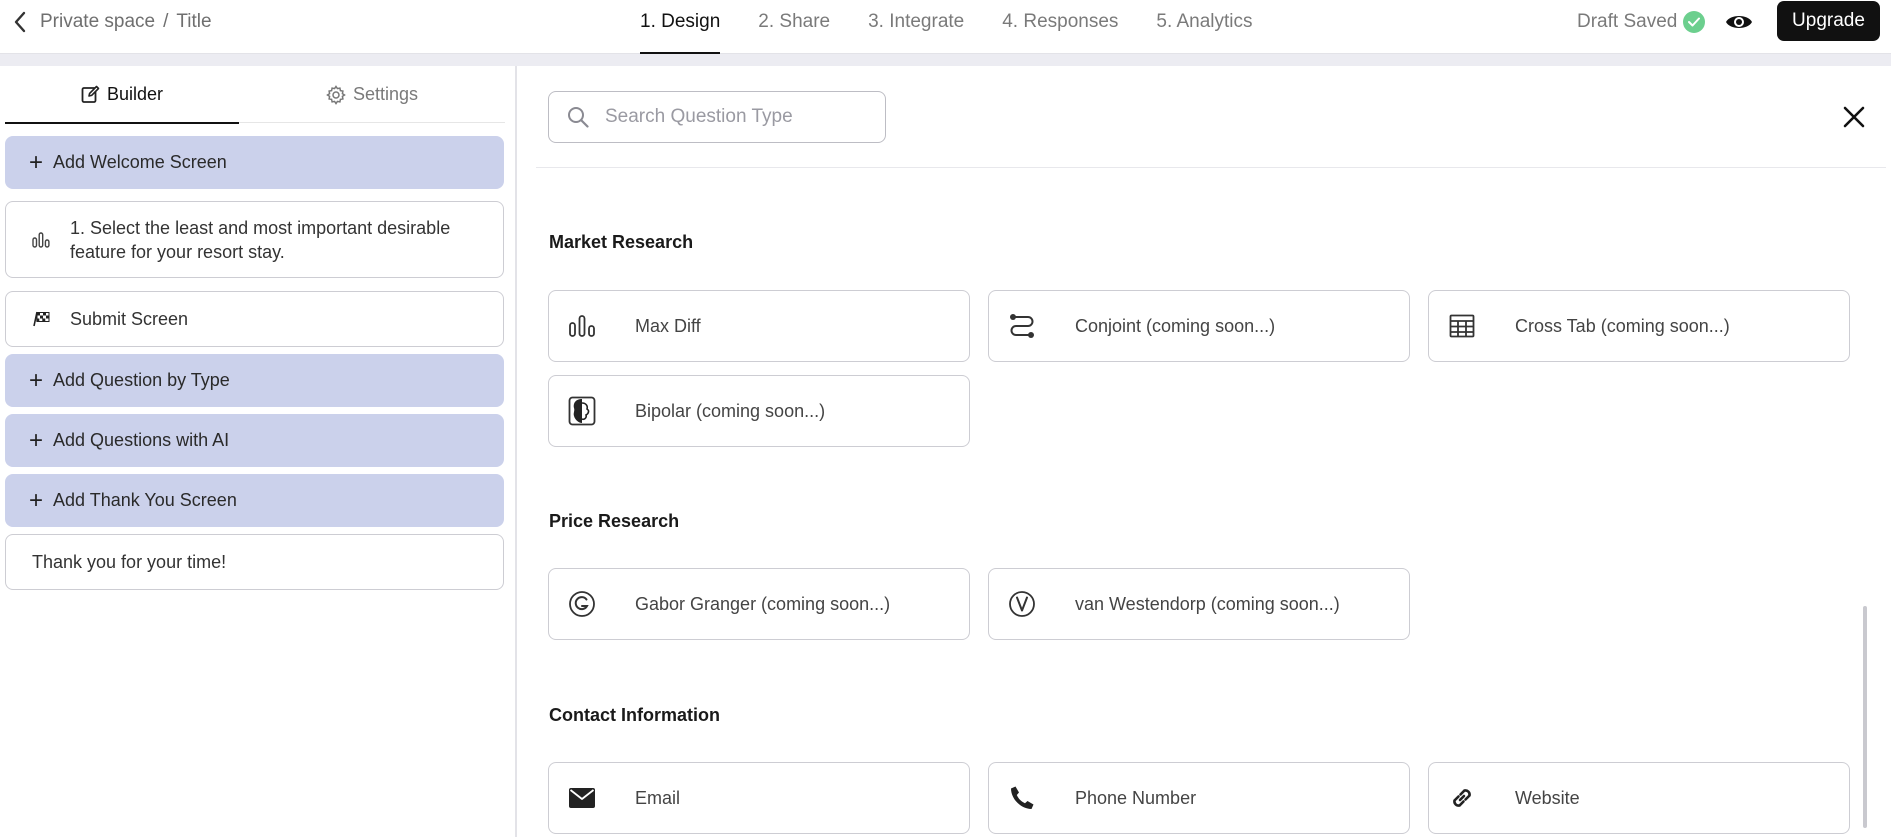  Describe the element at coordinates (1022, 798) in the screenshot. I see `phone-icon` at that location.